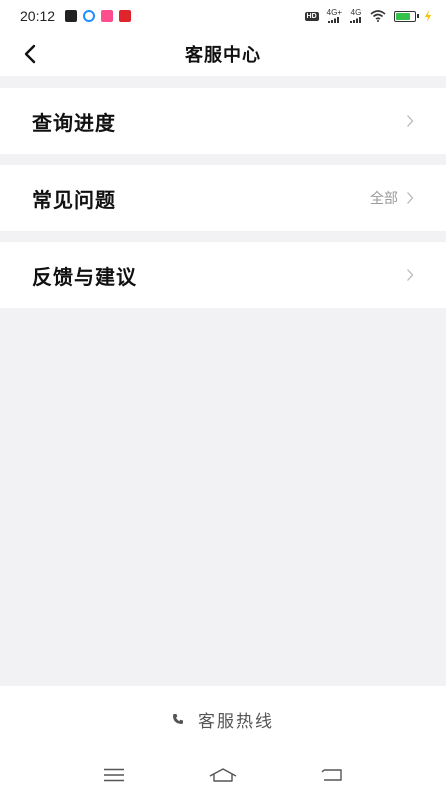 This screenshot has width=446, height=796. I want to click on menu-item-label: 常见问题, so click(74, 199).